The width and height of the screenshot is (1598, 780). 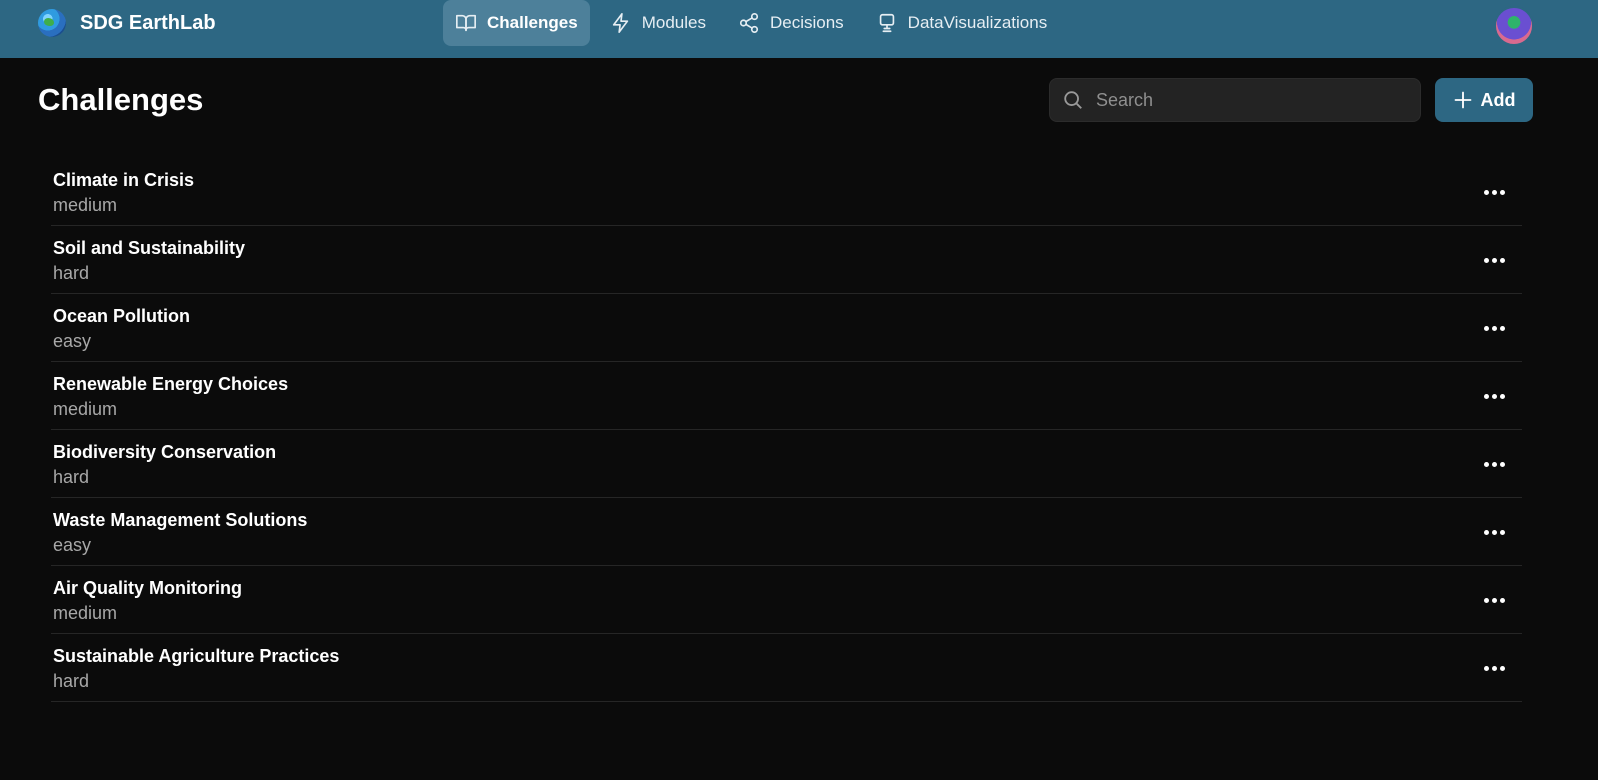 What do you see at coordinates (147, 588) in the screenshot?
I see `challenge-title: Air Quality Monitoring` at bounding box center [147, 588].